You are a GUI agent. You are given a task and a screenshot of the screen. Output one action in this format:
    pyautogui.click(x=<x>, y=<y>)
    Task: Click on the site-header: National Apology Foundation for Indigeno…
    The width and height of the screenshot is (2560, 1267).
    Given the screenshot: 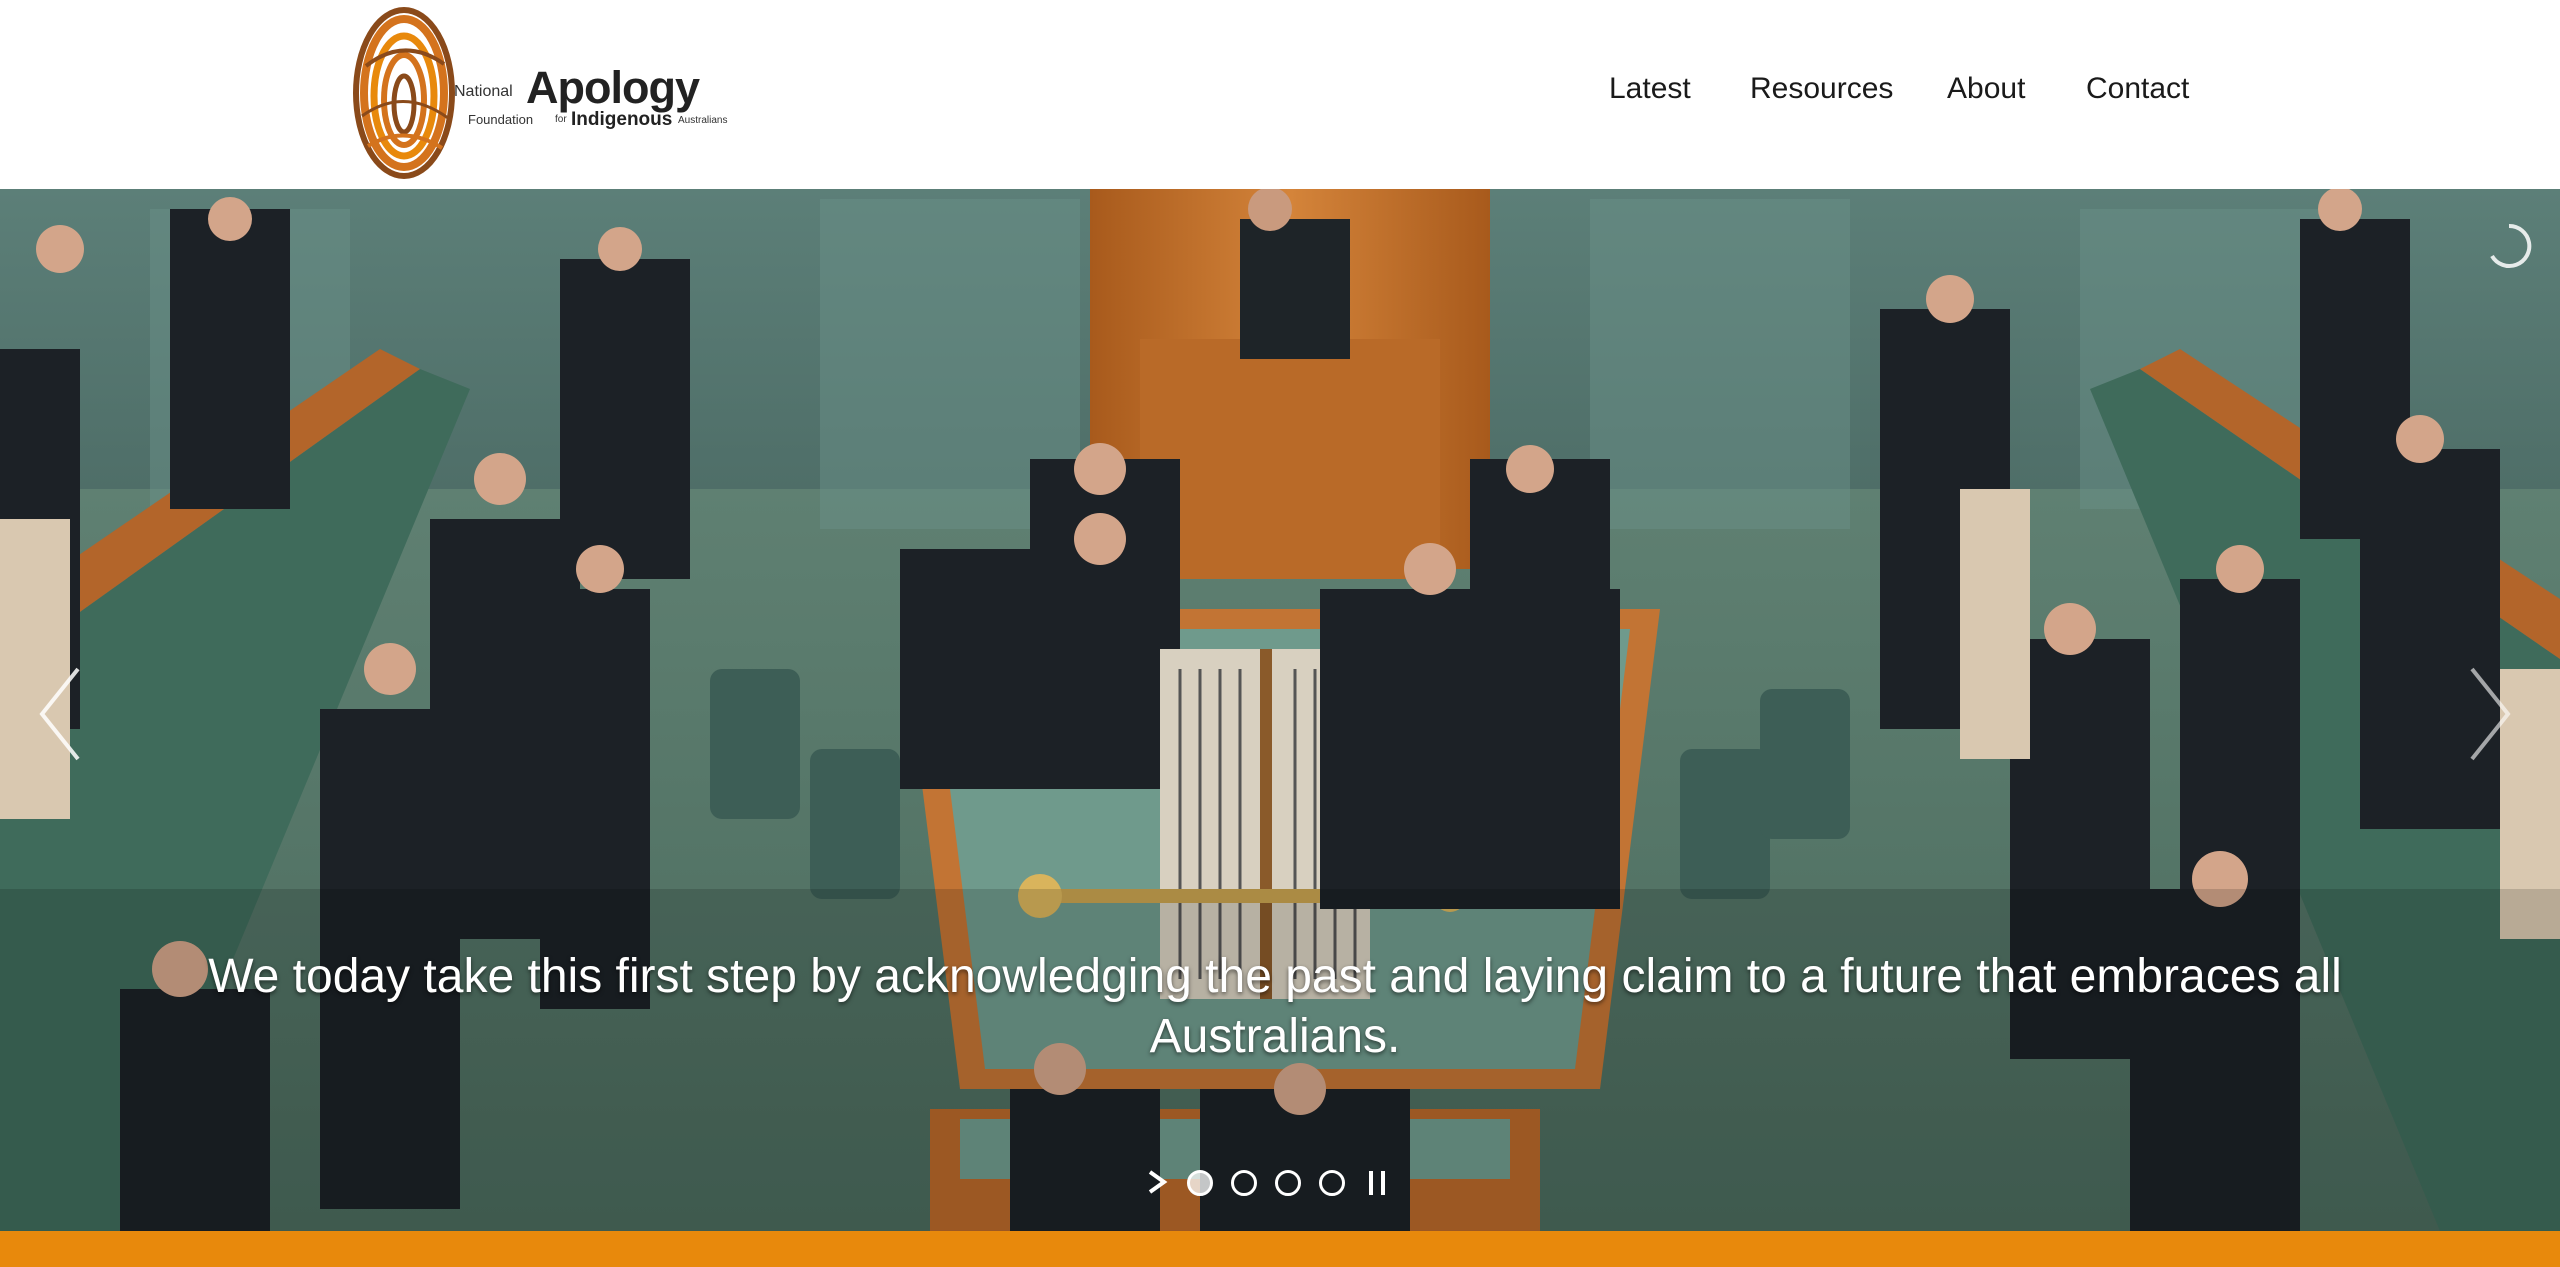 What is the action you would take?
    pyautogui.click(x=1280, y=94)
    